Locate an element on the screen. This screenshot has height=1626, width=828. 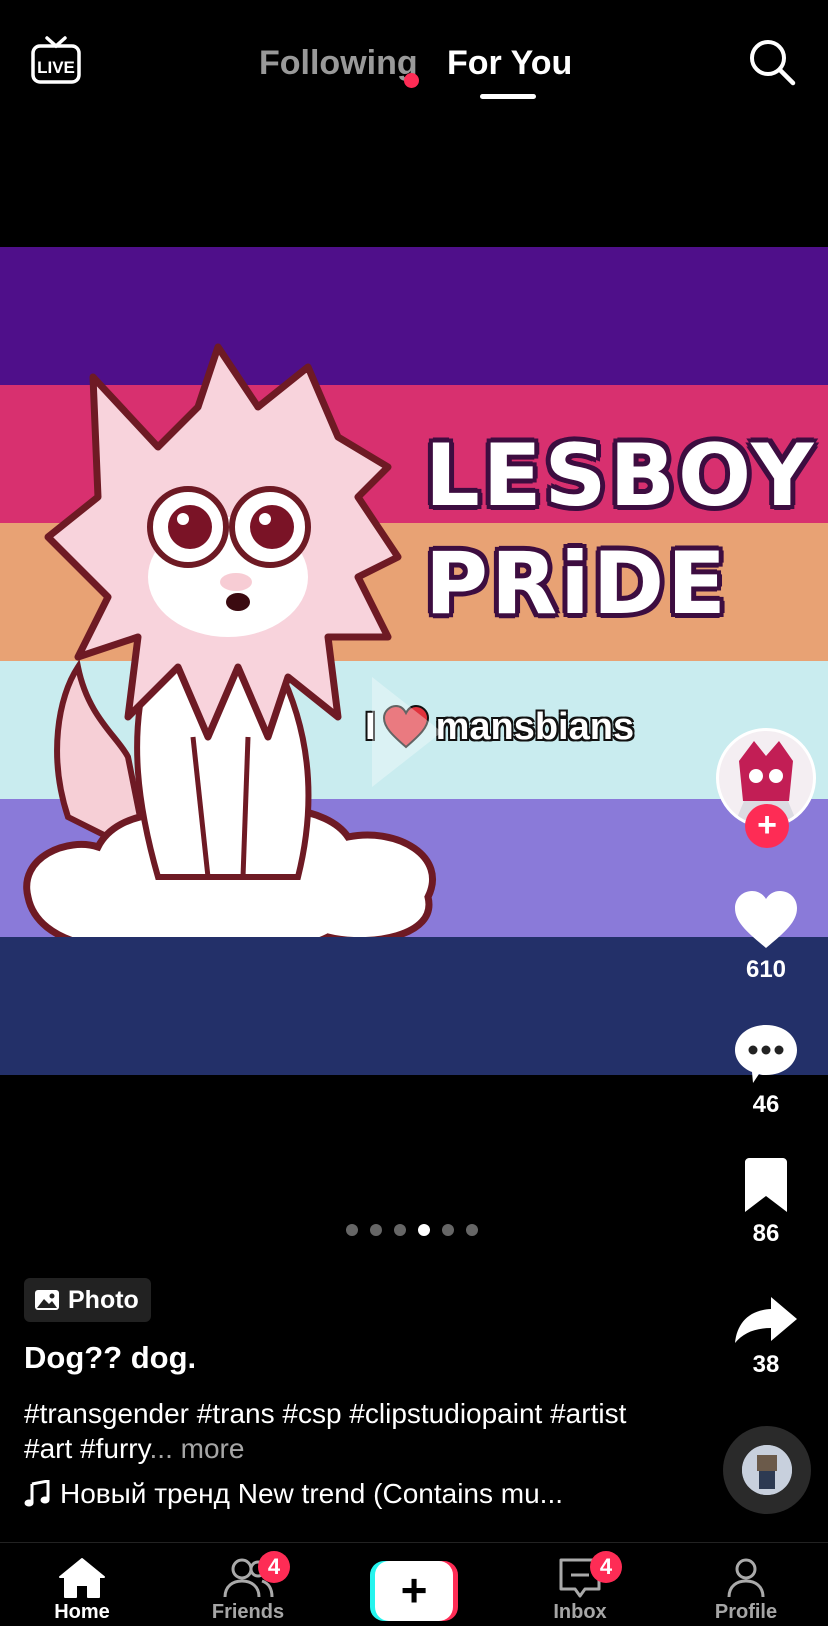
tab-following: Following is located at coordinates (338, 63).